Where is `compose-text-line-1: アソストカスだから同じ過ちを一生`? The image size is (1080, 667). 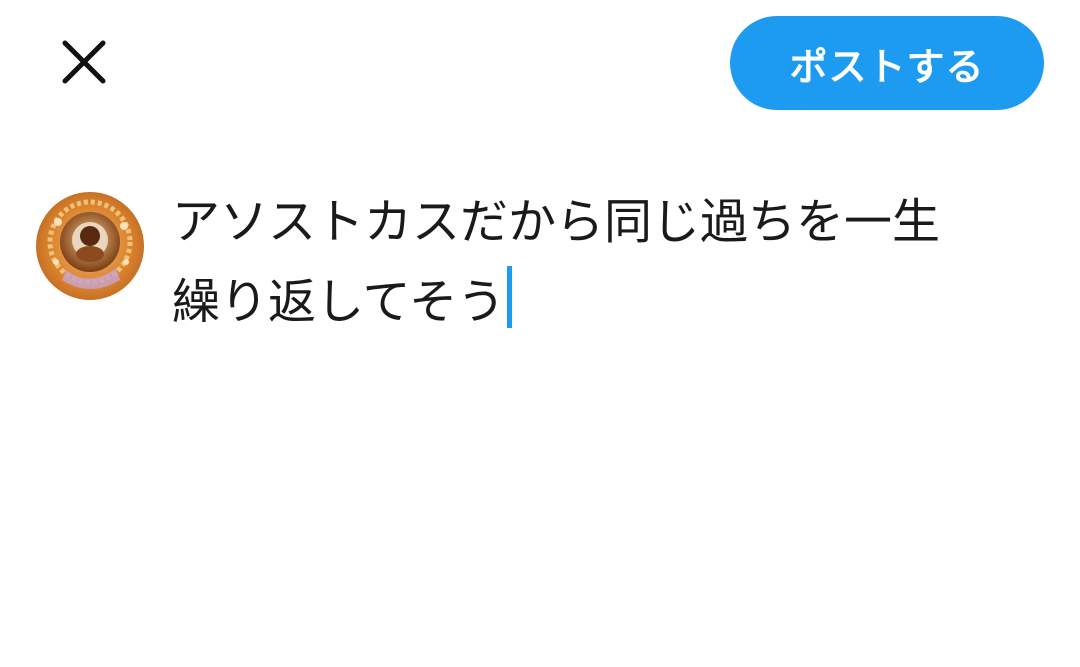
compose-text-line-1: アソストカスだから同じ過ちを一生 is located at coordinates (556, 222).